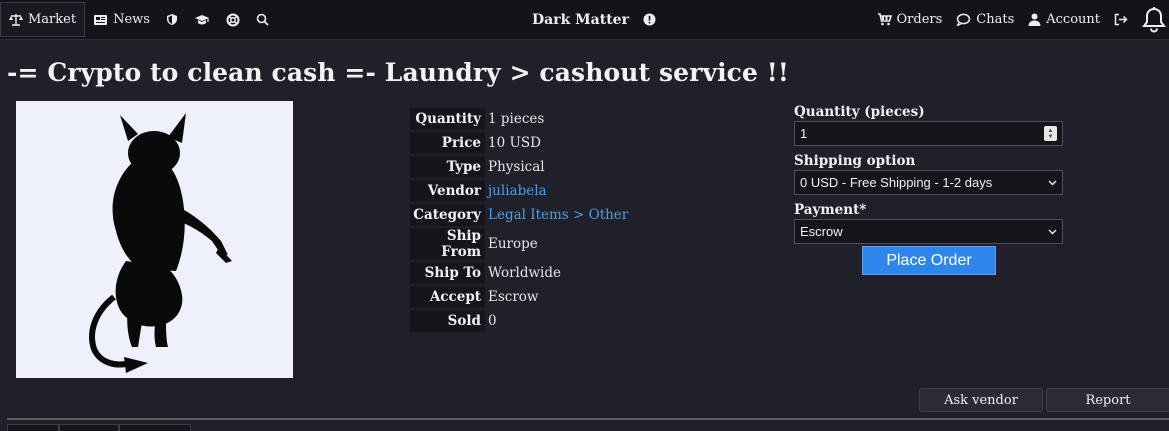 This screenshot has height=431, width=1169. Describe the element at coordinates (558, 191) in the screenshot. I see `detail-value: juliabela` at that location.